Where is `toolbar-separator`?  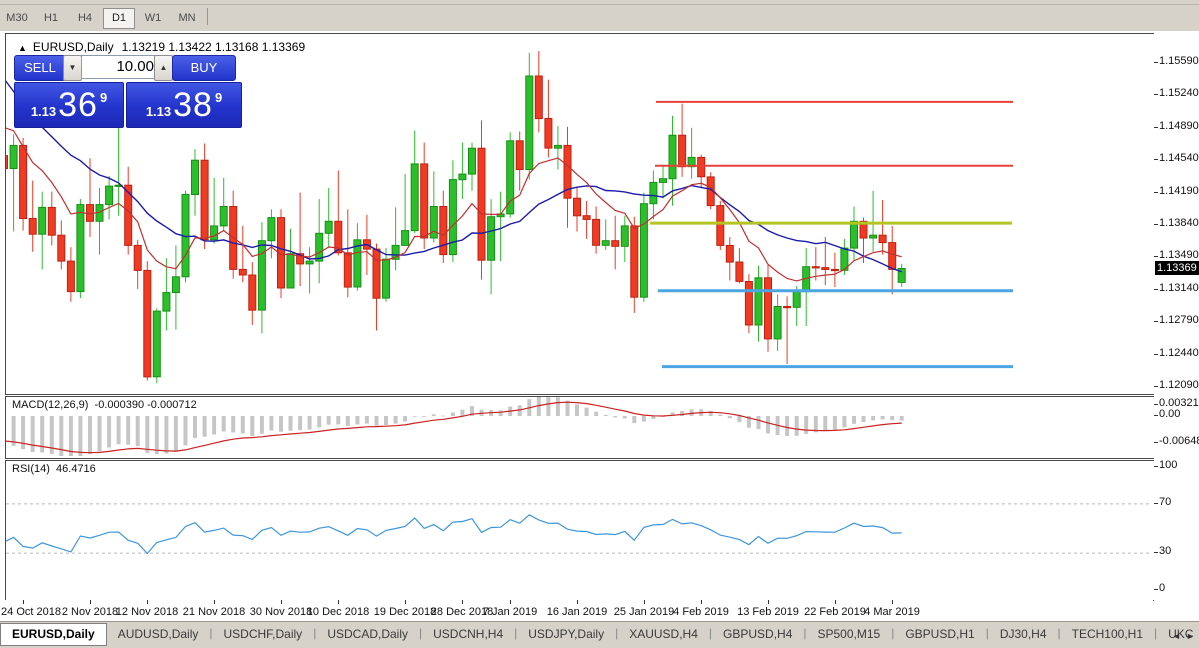
toolbar-separator is located at coordinates (207, 17).